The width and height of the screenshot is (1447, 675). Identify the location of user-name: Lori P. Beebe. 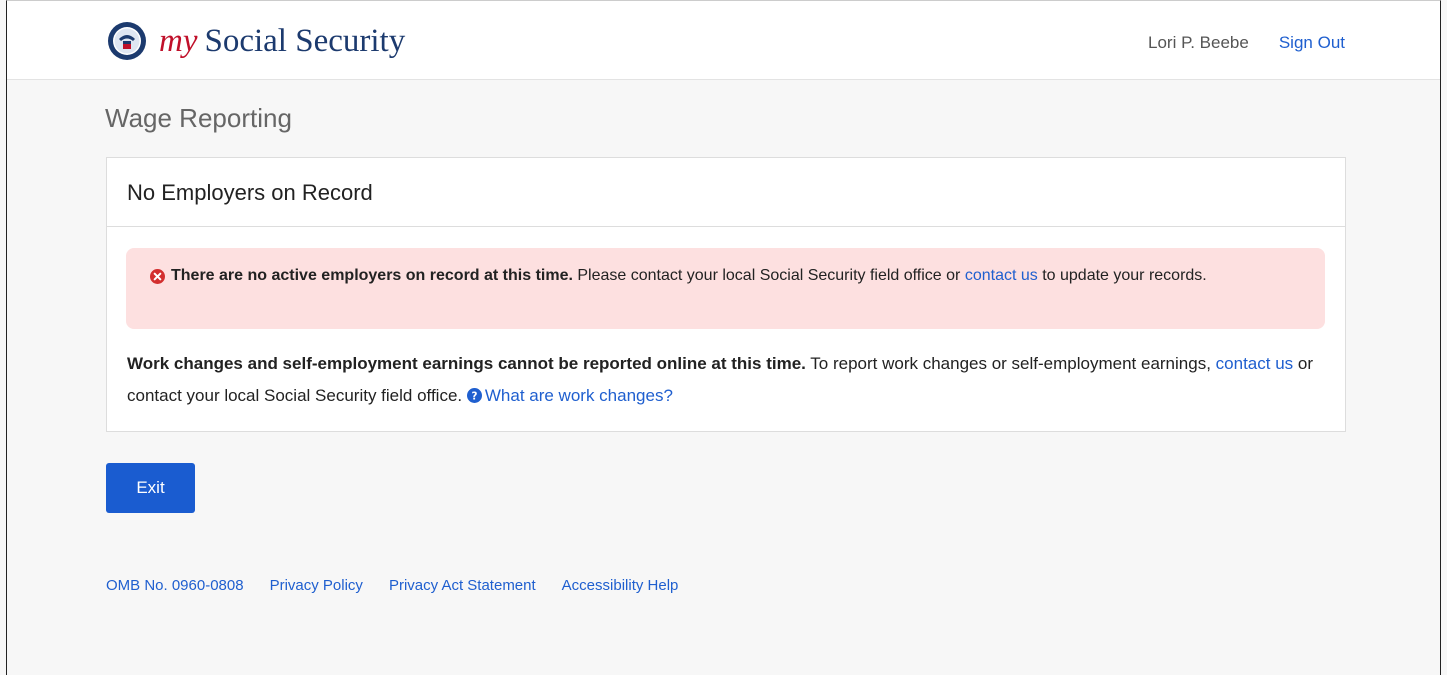
(1198, 42).